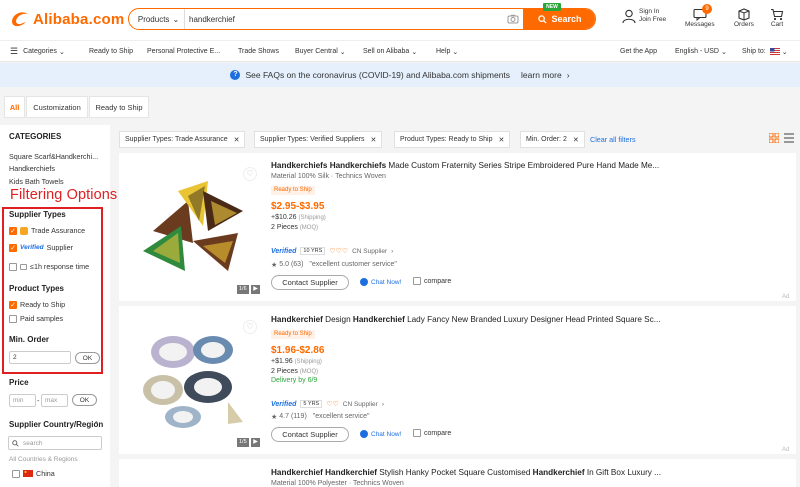 Image resolution: width=800 pixels, height=487 pixels. What do you see at coordinates (32, 168) in the screenshot?
I see `category-link-handkerchiefs: Handkerchiefs` at bounding box center [32, 168].